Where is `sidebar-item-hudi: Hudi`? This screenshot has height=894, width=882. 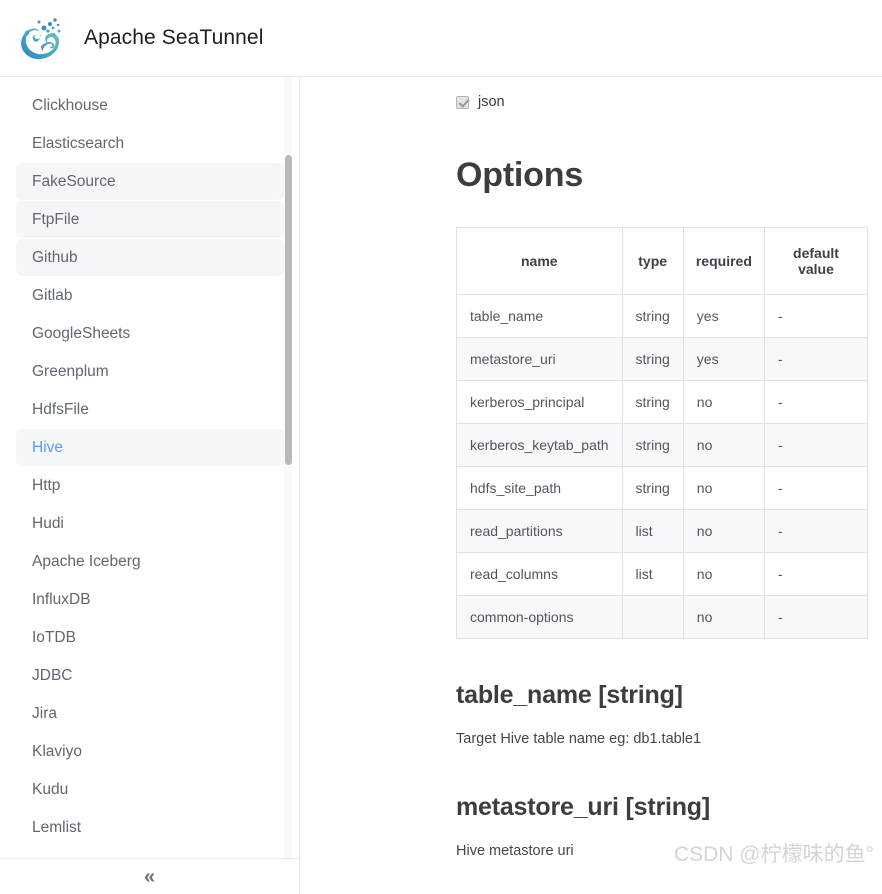
sidebar-item-hudi: Hudi is located at coordinates (150, 523).